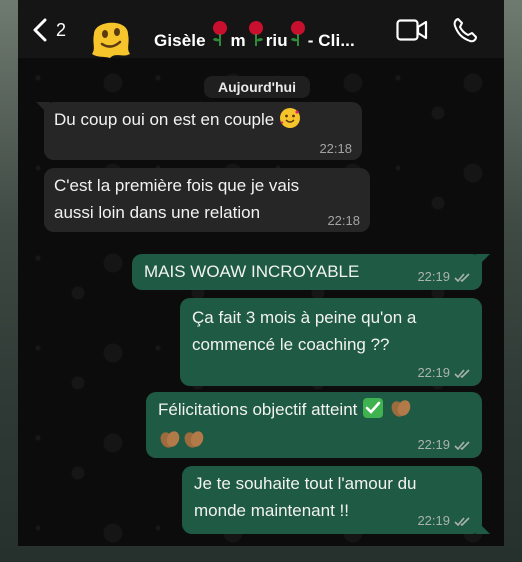  I want to click on avatar, so click(111, 36).